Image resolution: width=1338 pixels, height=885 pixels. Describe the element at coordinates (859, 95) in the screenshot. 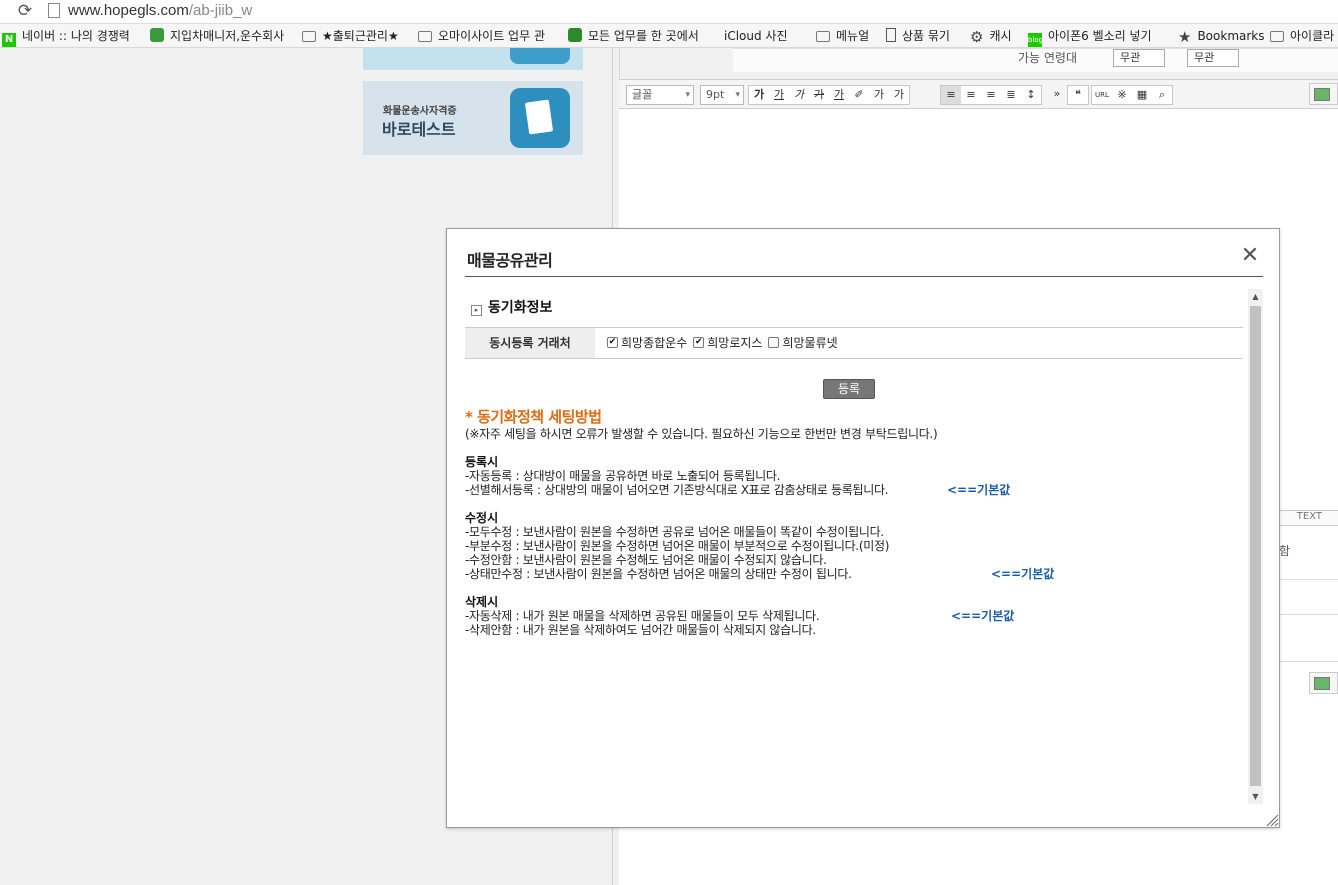

I see `highlight-button: ✐` at that location.